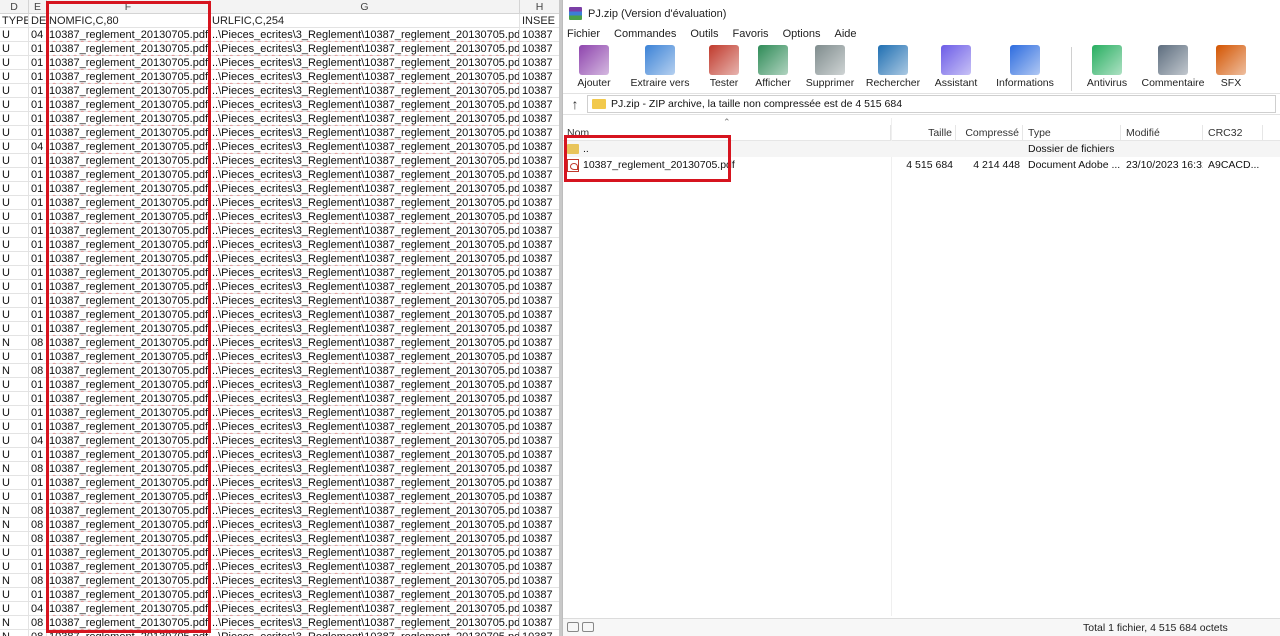  What do you see at coordinates (921, 149) in the screenshot?
I see `file-row: .. Dossier de fichiers` at bounding box center [921, 149].